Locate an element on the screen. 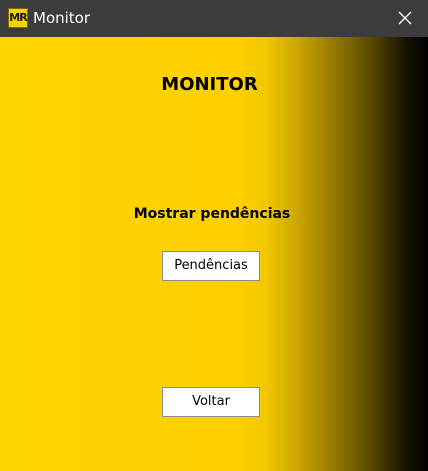  app-logo-icon: MR is located at coordinates (18, 18).